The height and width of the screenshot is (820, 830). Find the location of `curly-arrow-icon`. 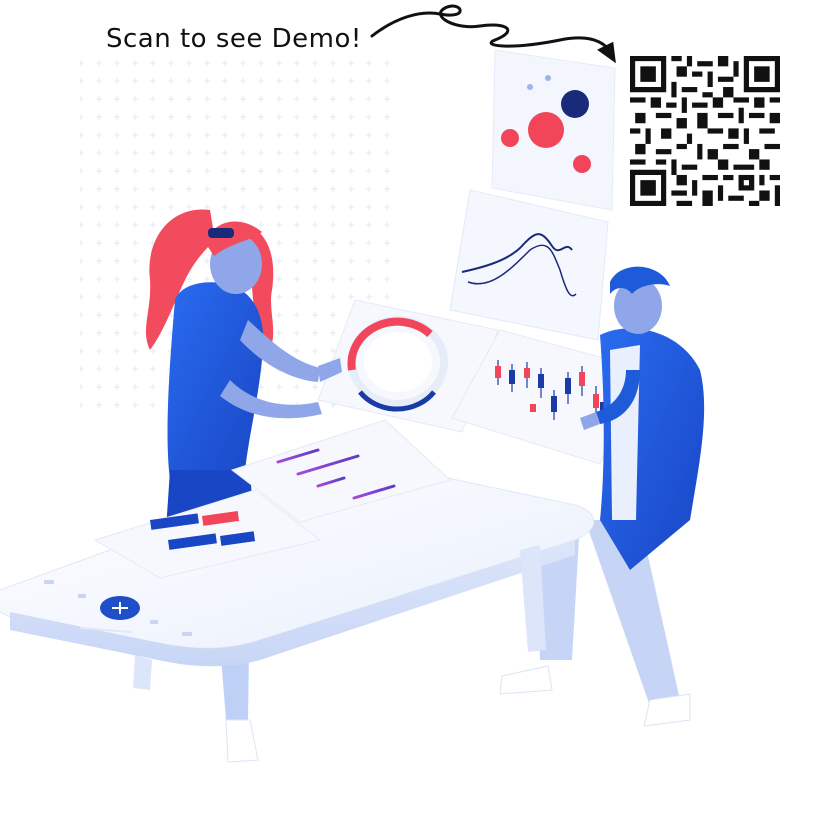

curly-arrow-icon is located at coordinates (493, 34).